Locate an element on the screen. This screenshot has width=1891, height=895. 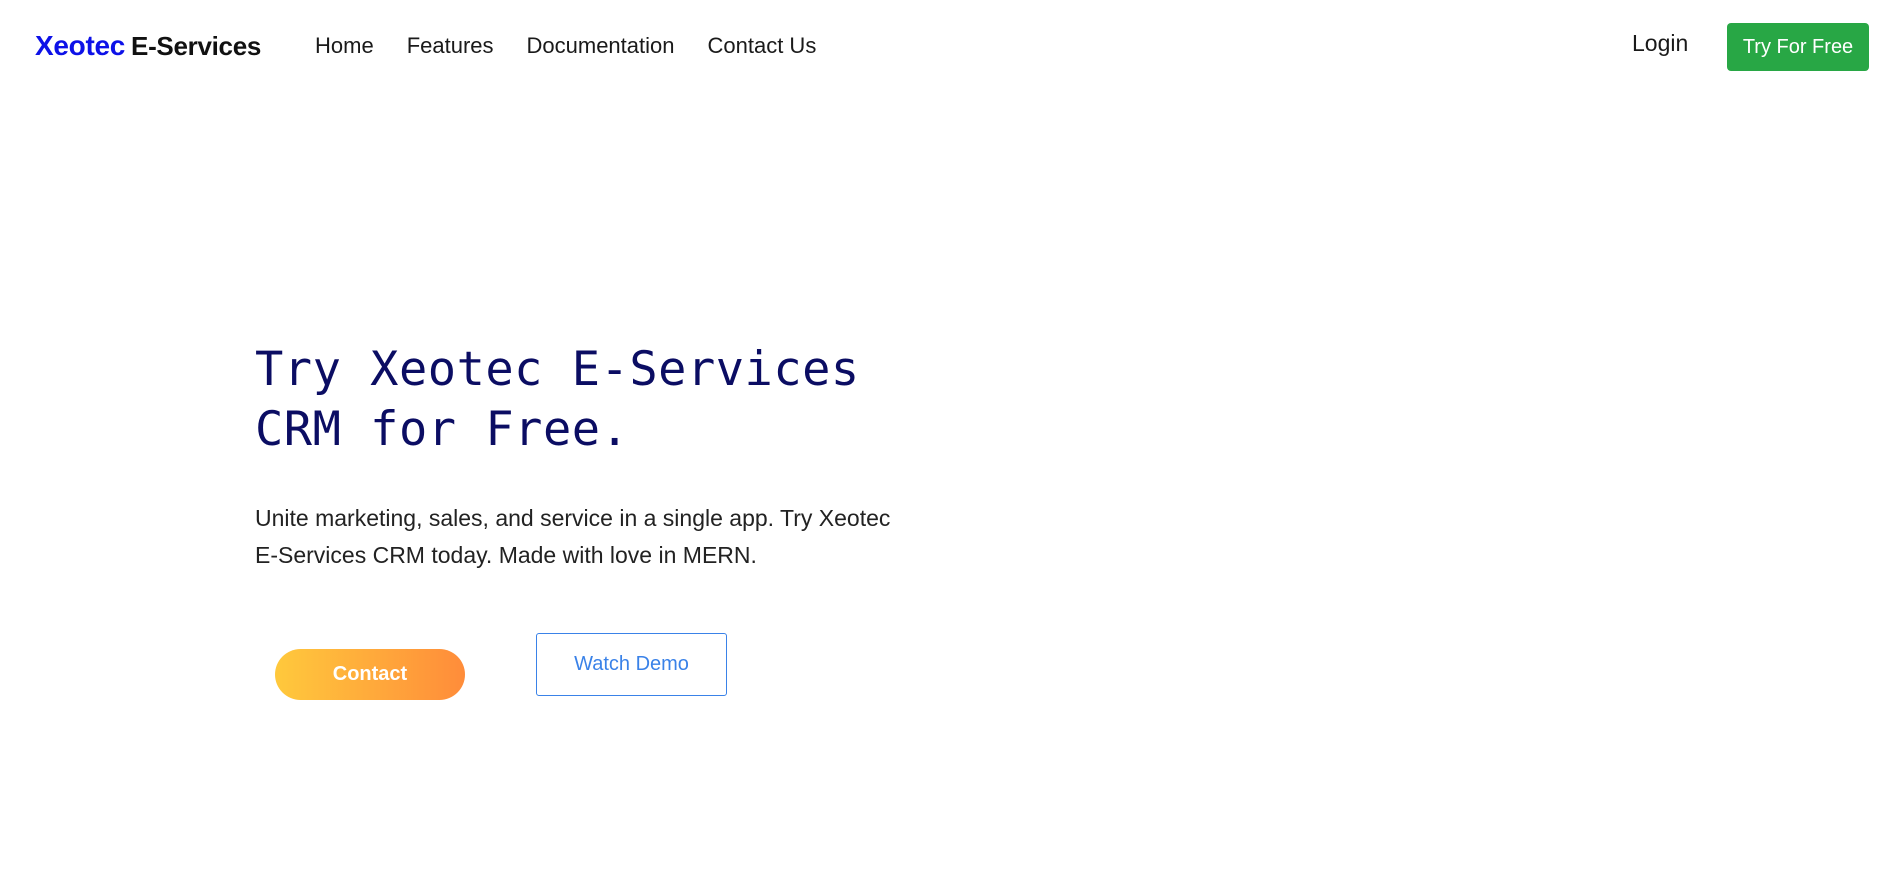
nav-link-contact-us: Contact Us is located at coordinates (762, 46).